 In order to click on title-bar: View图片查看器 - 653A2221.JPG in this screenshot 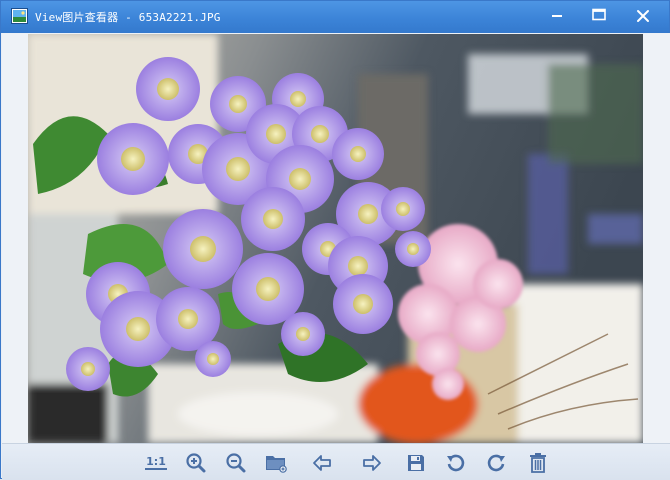, I will do `click(335, 17)`.